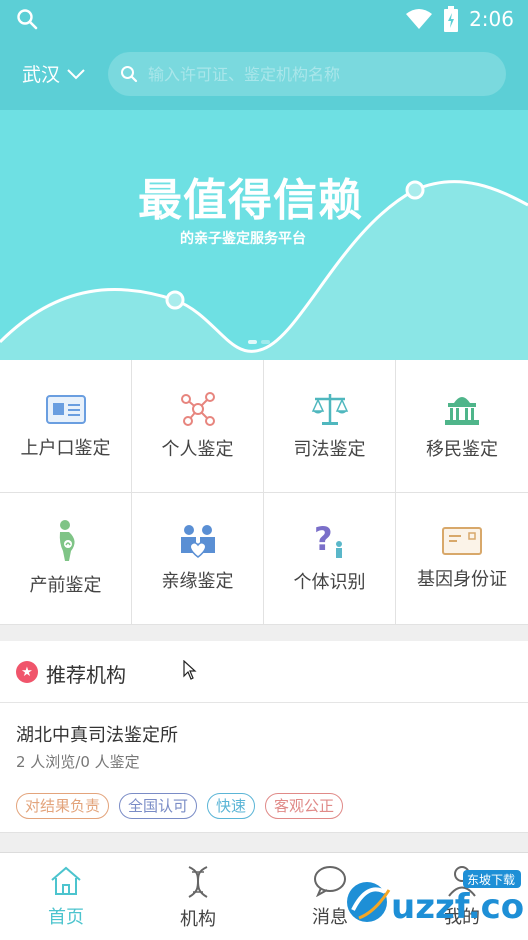  What do you see at coordinates (27, 672) in the screenshot?
I see `star-icon: ★` at bounding box center [27, 672].